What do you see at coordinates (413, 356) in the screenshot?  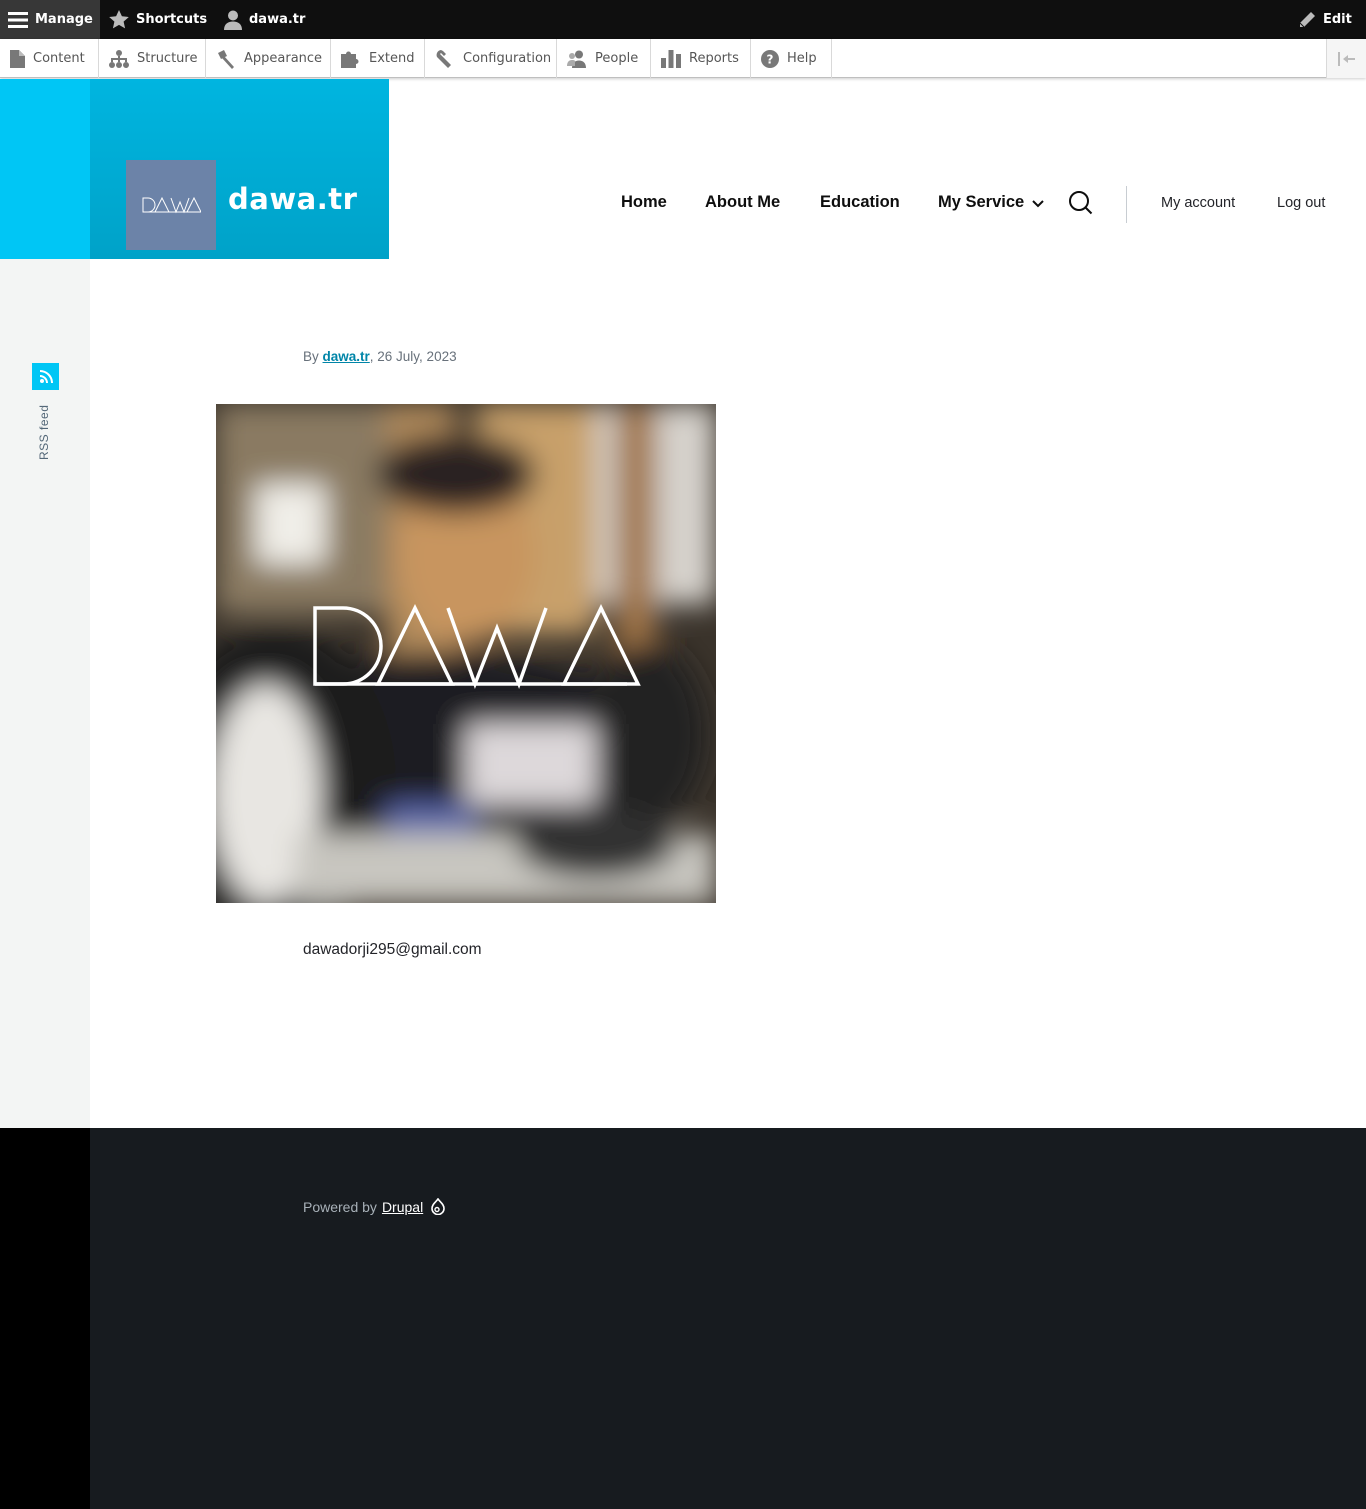 I see `article-date: , 26 July, 2023` at bounding box center [413, 356].